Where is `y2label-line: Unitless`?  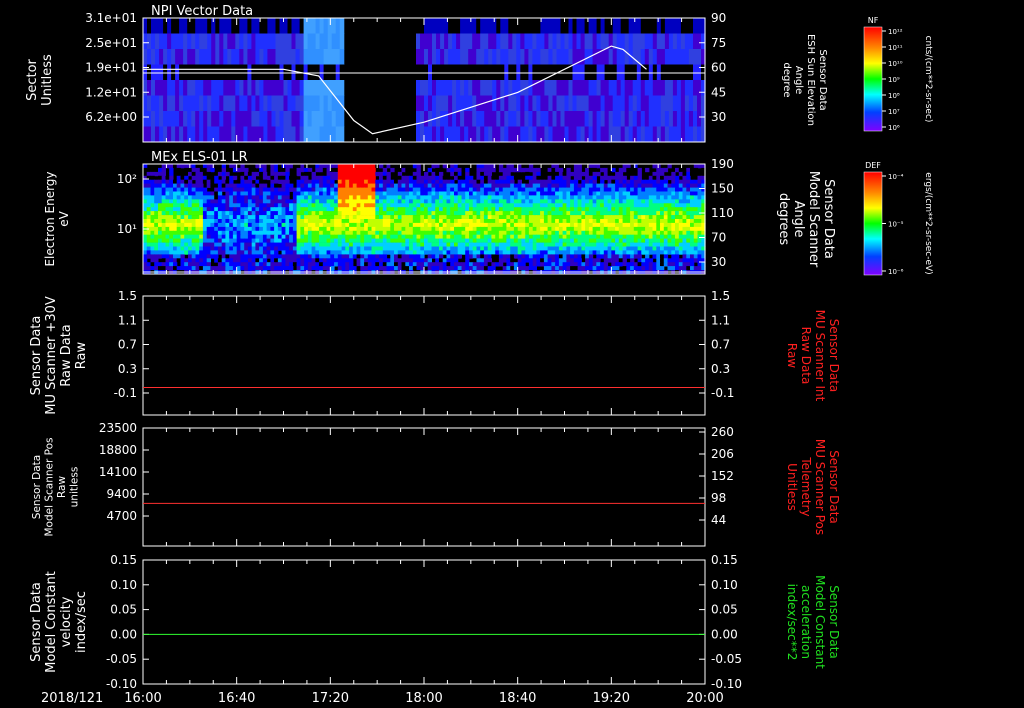
y2label-line: Unitless is located at coordinates (792, 487).